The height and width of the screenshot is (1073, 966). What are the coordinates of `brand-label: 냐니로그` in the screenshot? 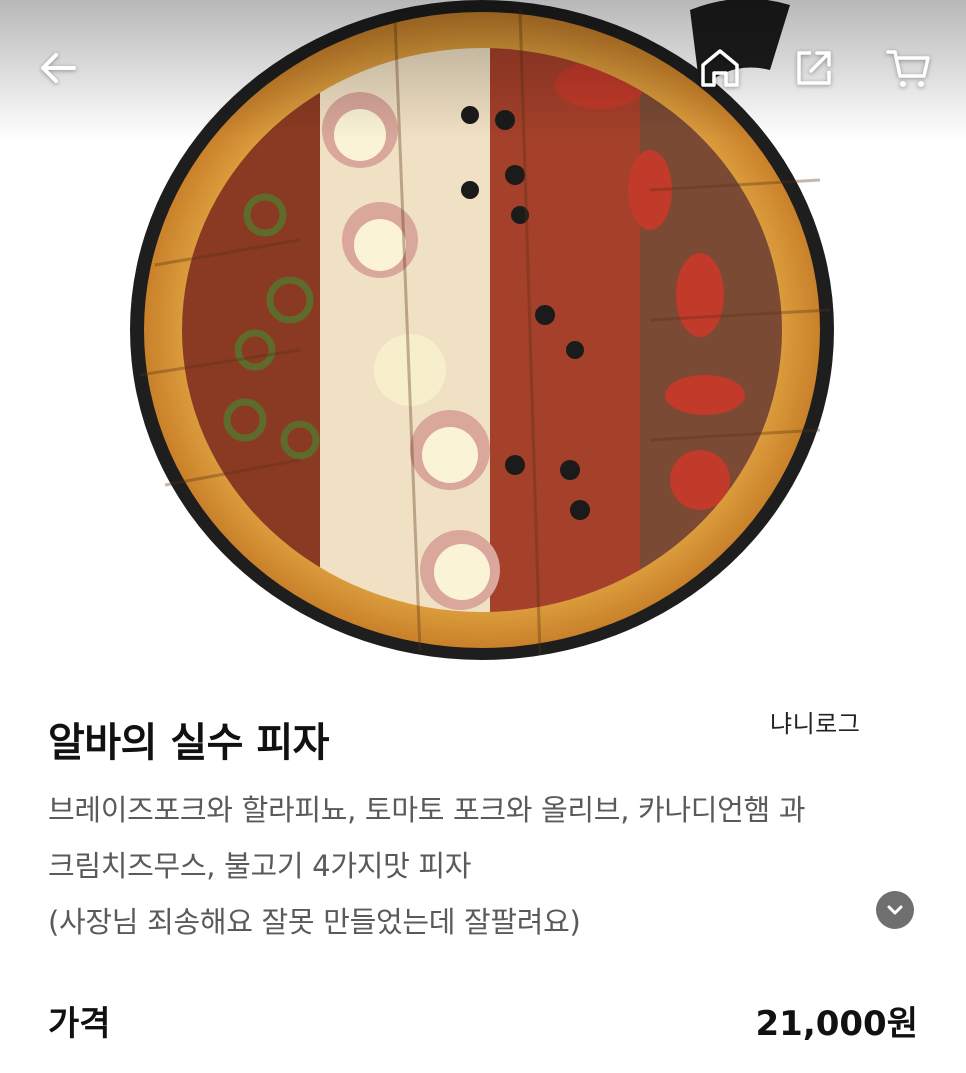 It's located at (815, 724).